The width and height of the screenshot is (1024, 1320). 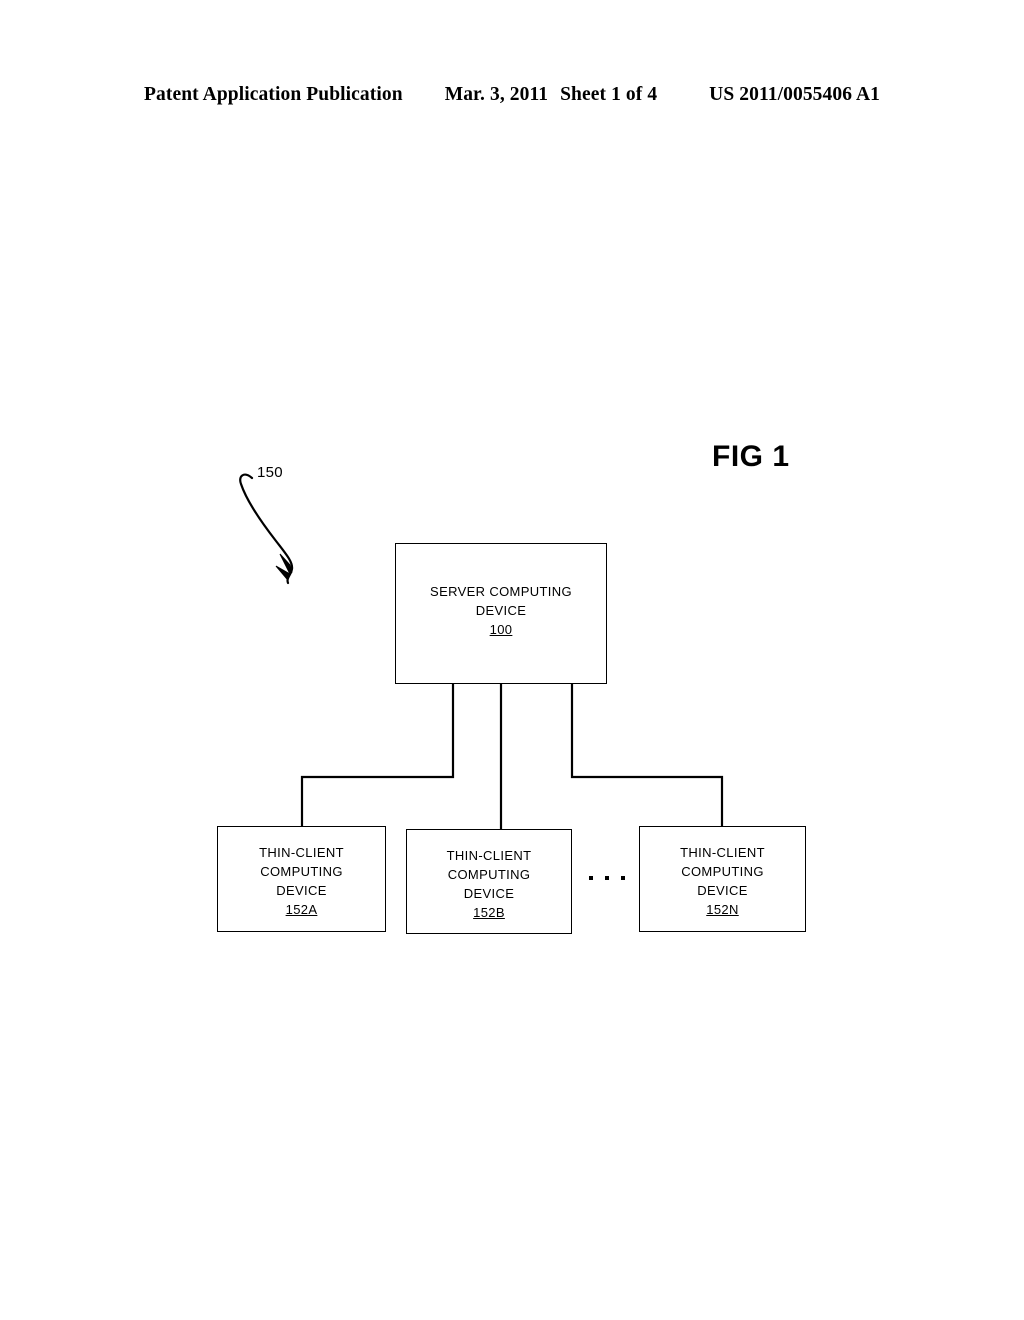 What do you see at coordinates (489, 874) in the screenshot?
I see `node-client-b-label-line2: COMPUTING` at bounding box center [489, 874].